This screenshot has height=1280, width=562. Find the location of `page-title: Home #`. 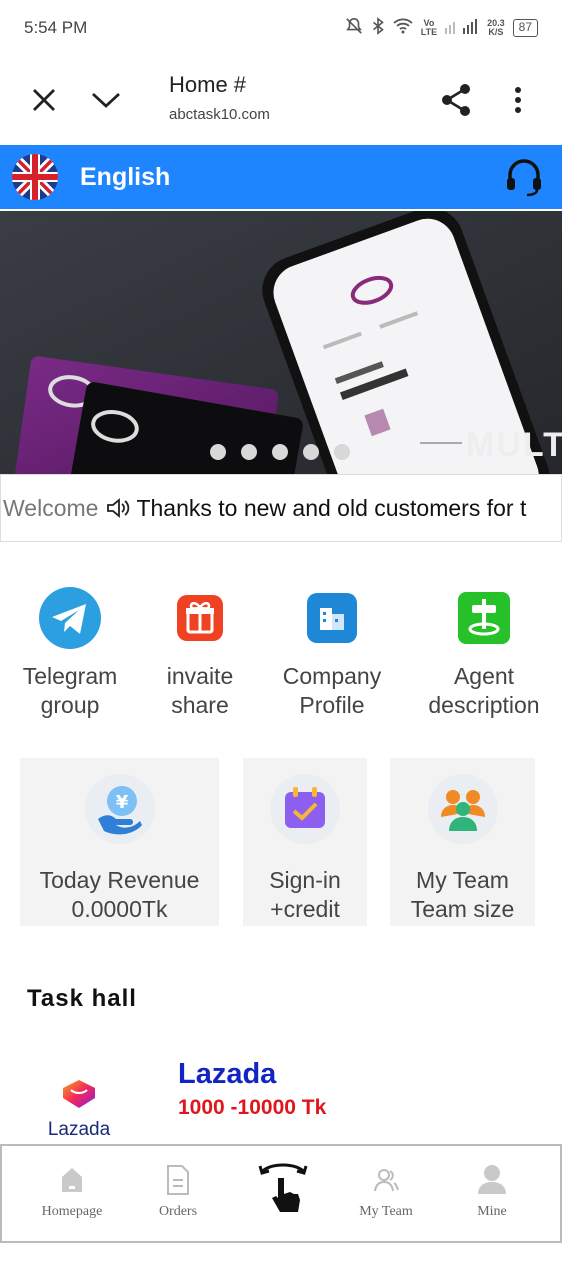

page-title: Home # is located at coordinates (208, 84).